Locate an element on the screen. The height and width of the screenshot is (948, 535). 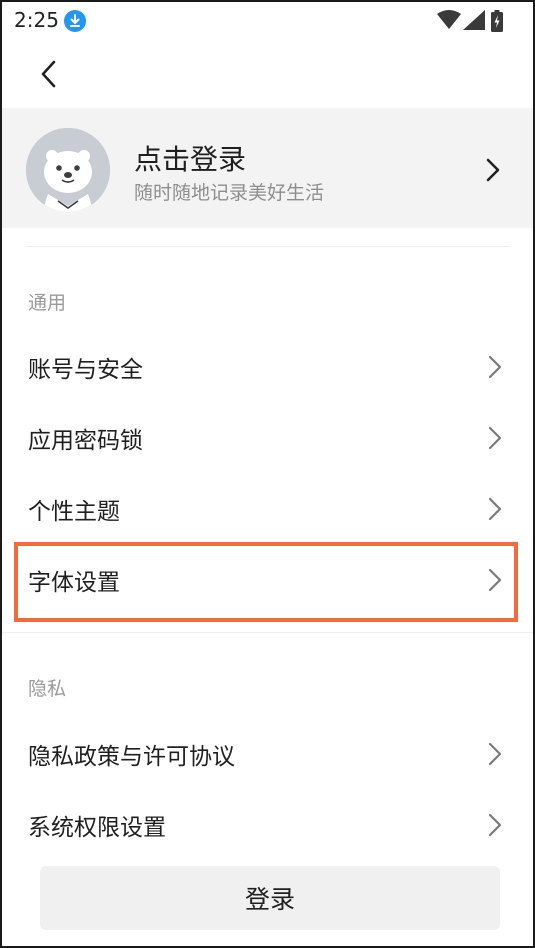
download-icon is located at coordinates (75, 21).